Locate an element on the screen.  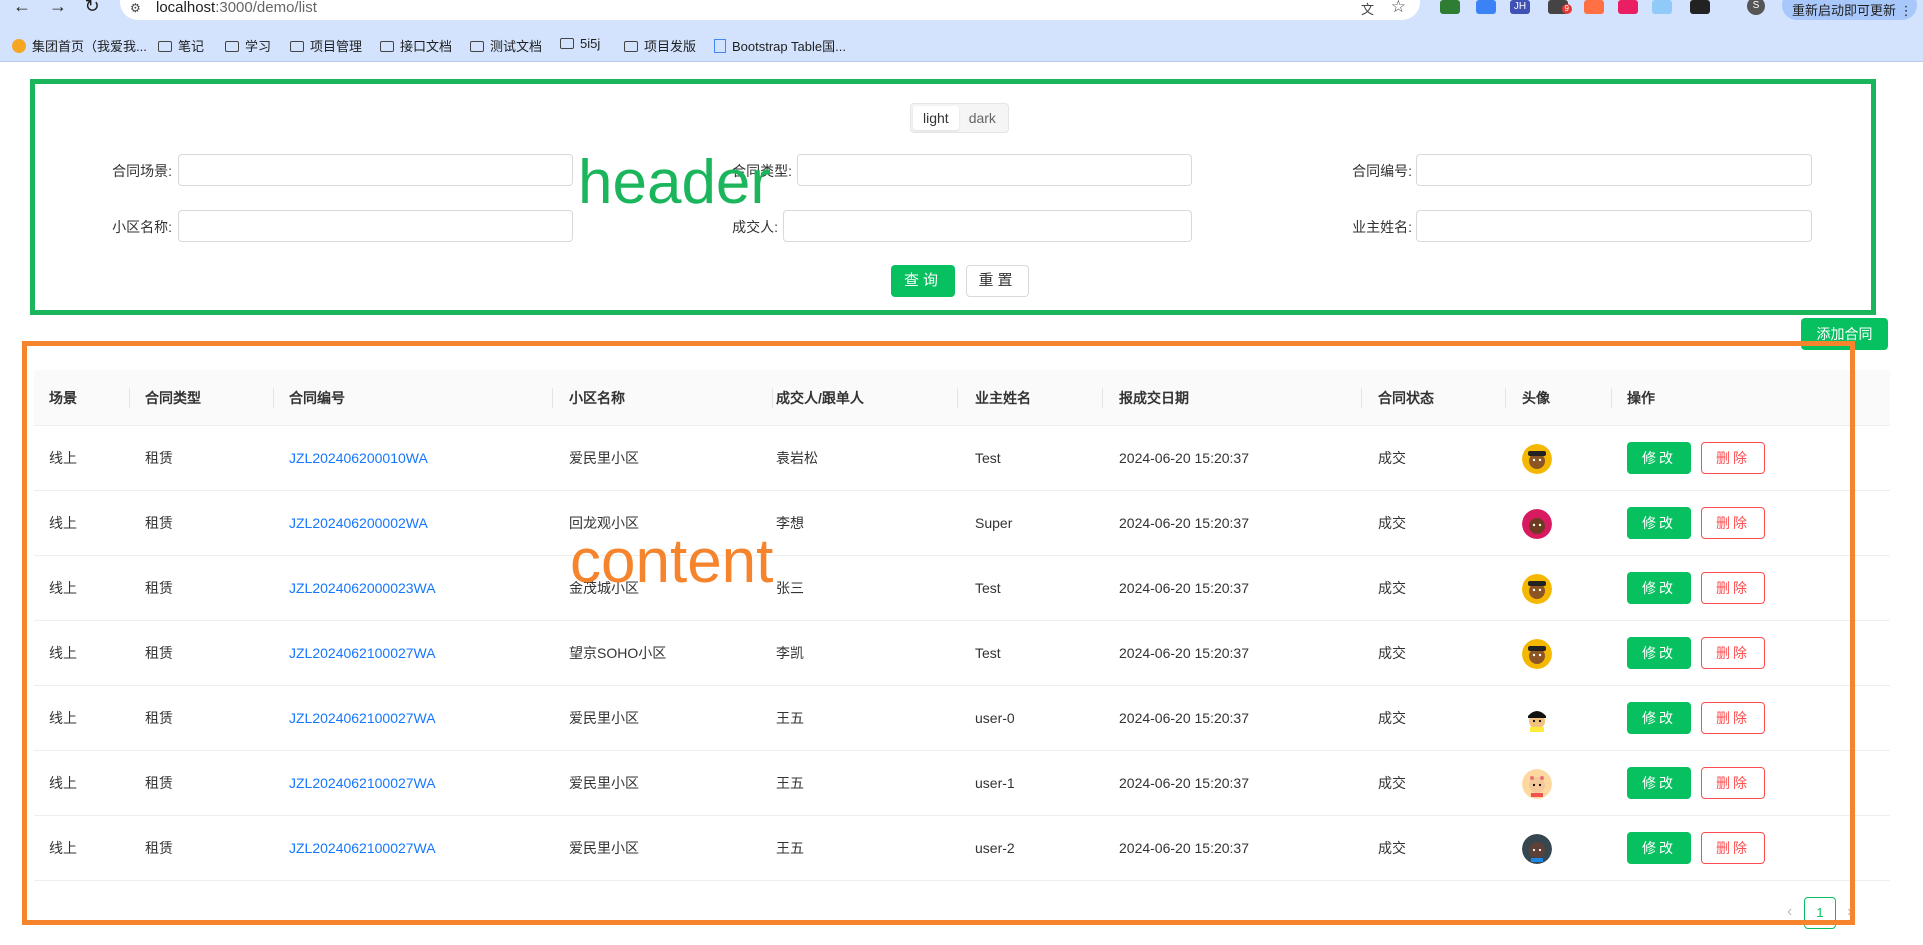
next-page-icon: › is located at coordinates (1849, 912).